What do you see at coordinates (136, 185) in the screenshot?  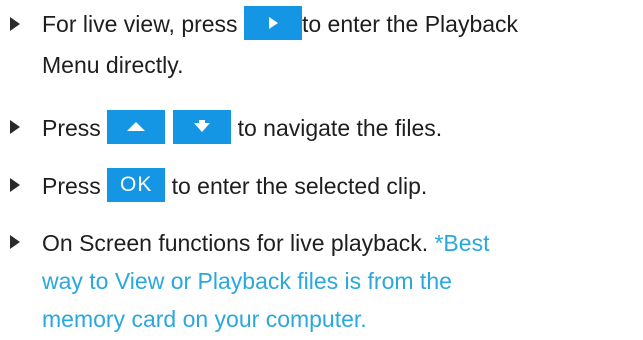 I see `ok-key: OK` at bounding box center [136, 185].